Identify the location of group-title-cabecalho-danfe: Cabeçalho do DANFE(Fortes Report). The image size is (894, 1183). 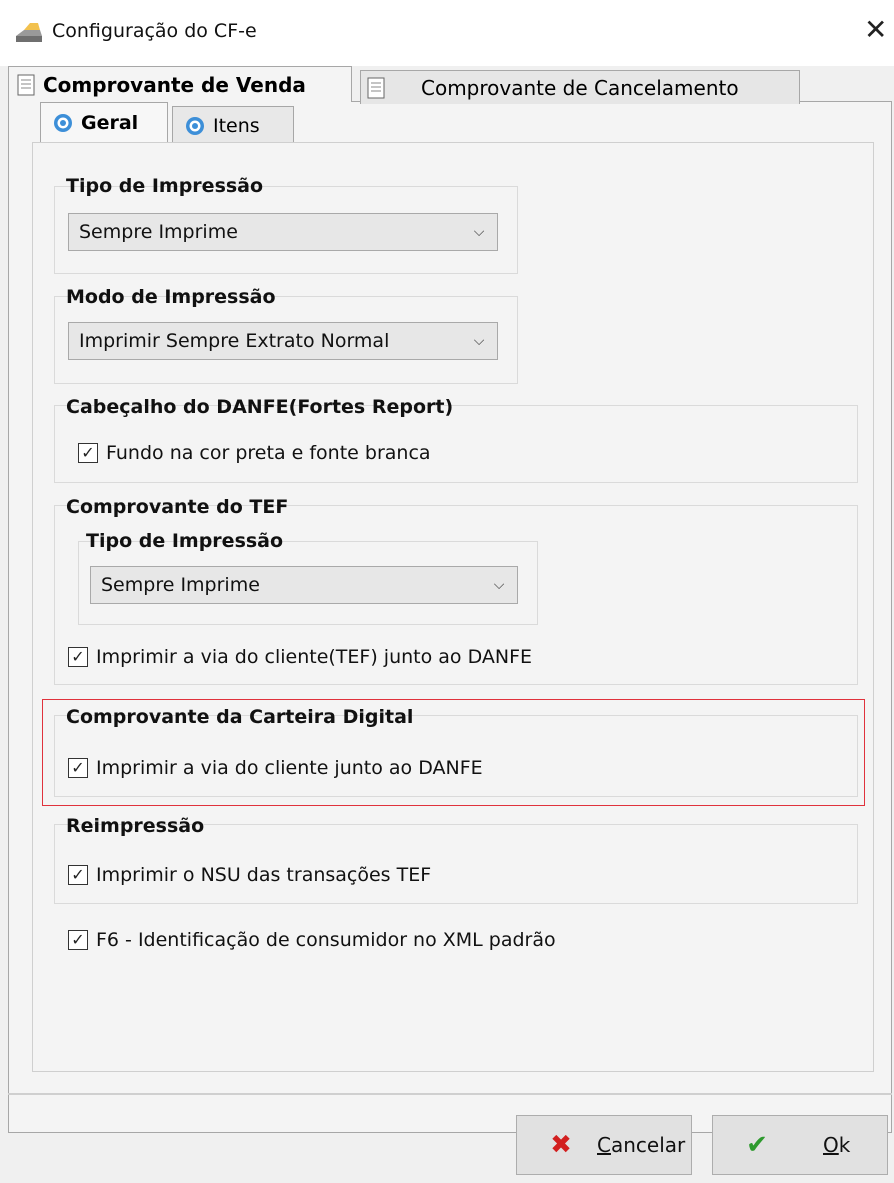
(260, 407).